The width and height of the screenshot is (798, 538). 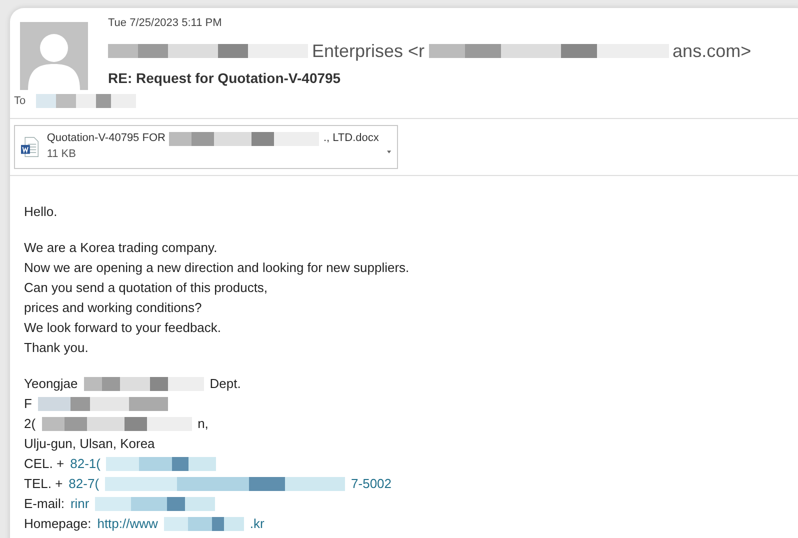 I want to click on body-text: We look forward to your feedback., so click(x=123, y=328).